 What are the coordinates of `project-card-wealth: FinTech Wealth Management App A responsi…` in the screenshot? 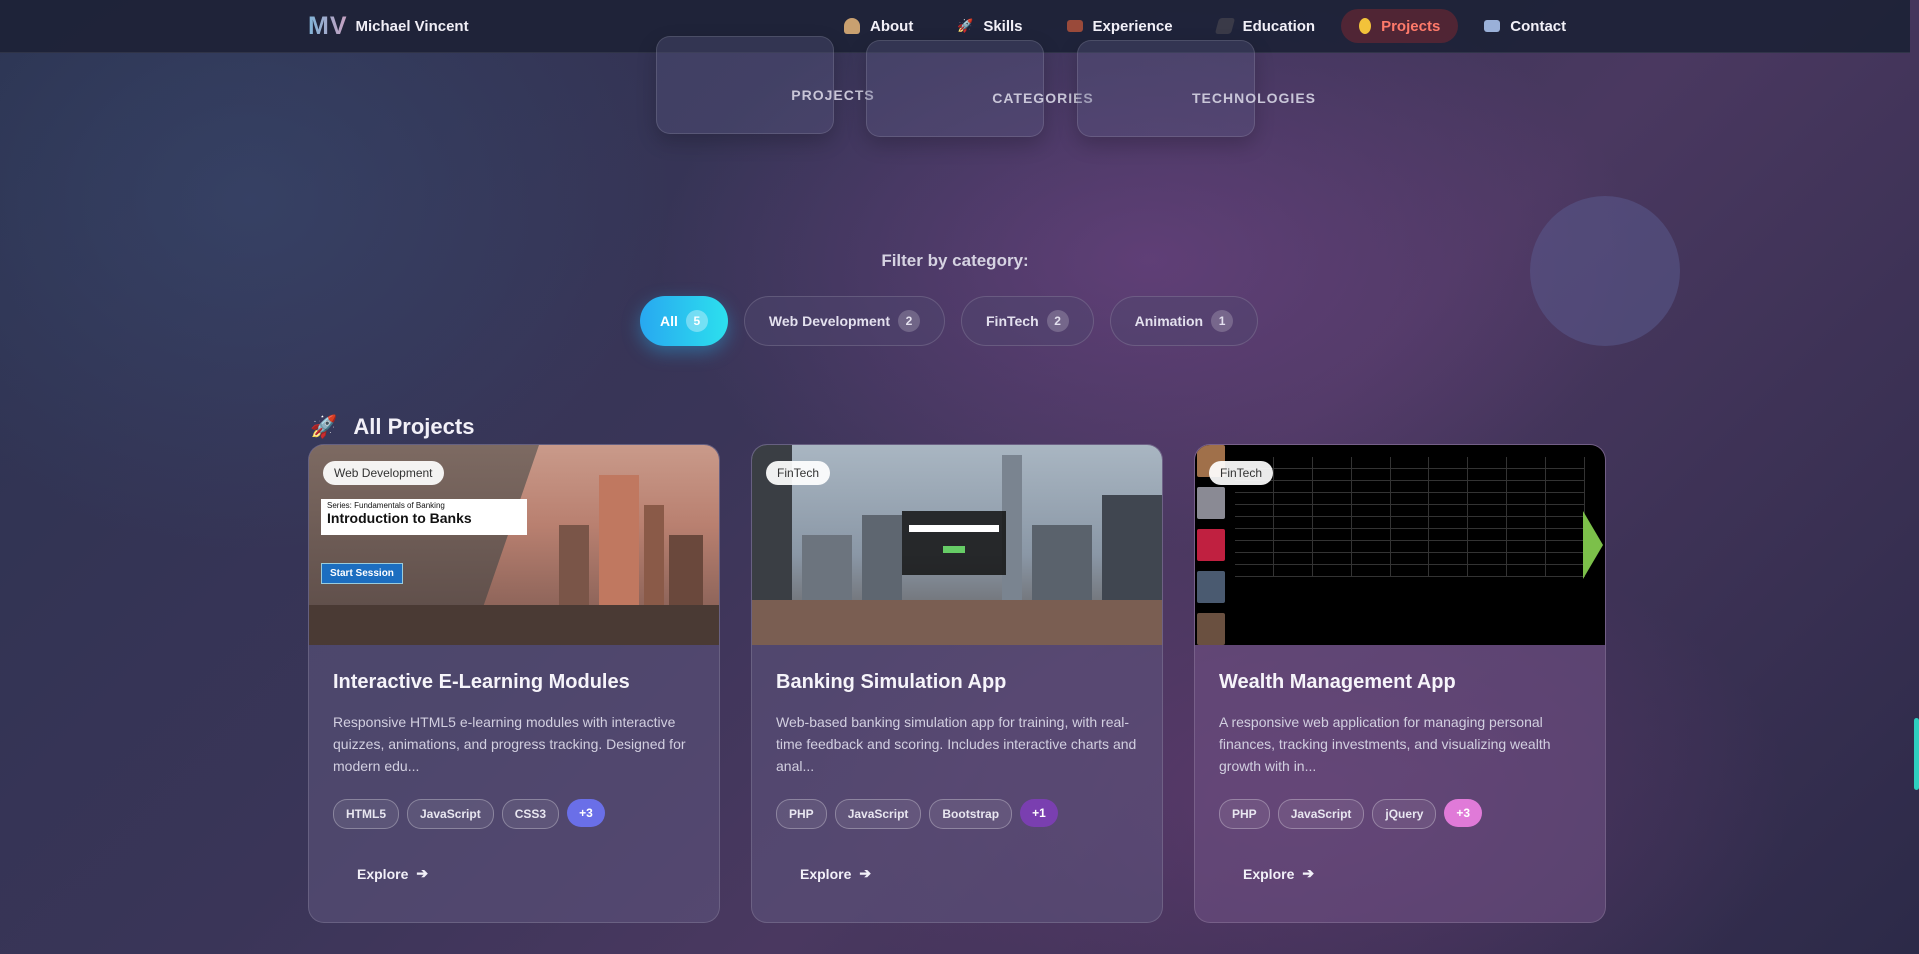 It's located at (1400, 683).